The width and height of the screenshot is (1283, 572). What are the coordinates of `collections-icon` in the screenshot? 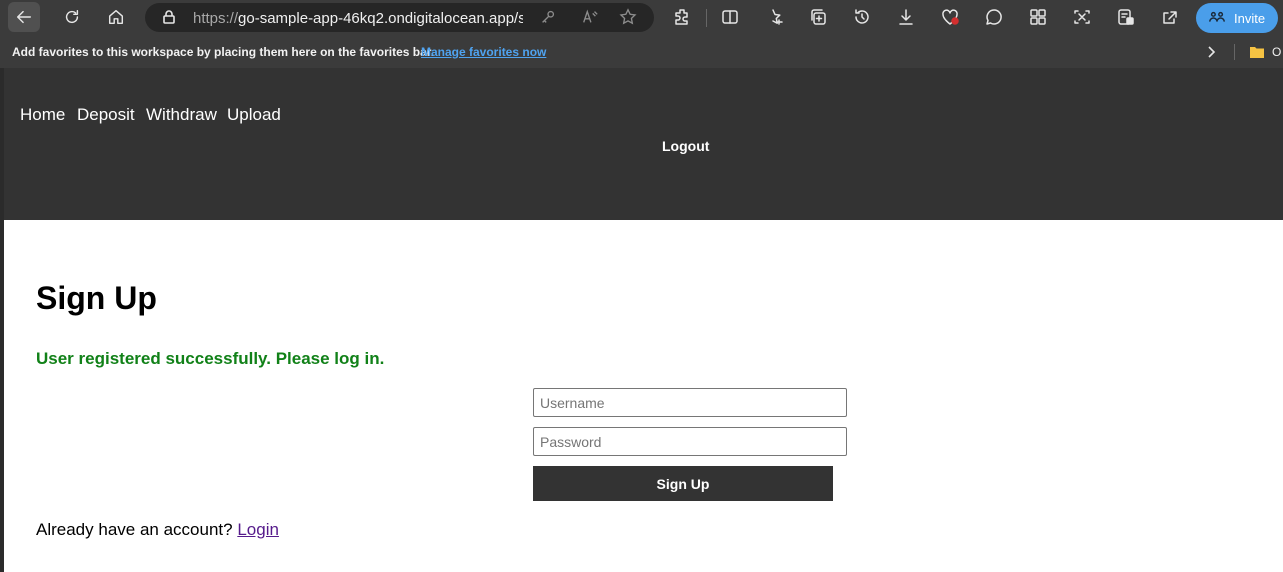 It's located at (819, 18).